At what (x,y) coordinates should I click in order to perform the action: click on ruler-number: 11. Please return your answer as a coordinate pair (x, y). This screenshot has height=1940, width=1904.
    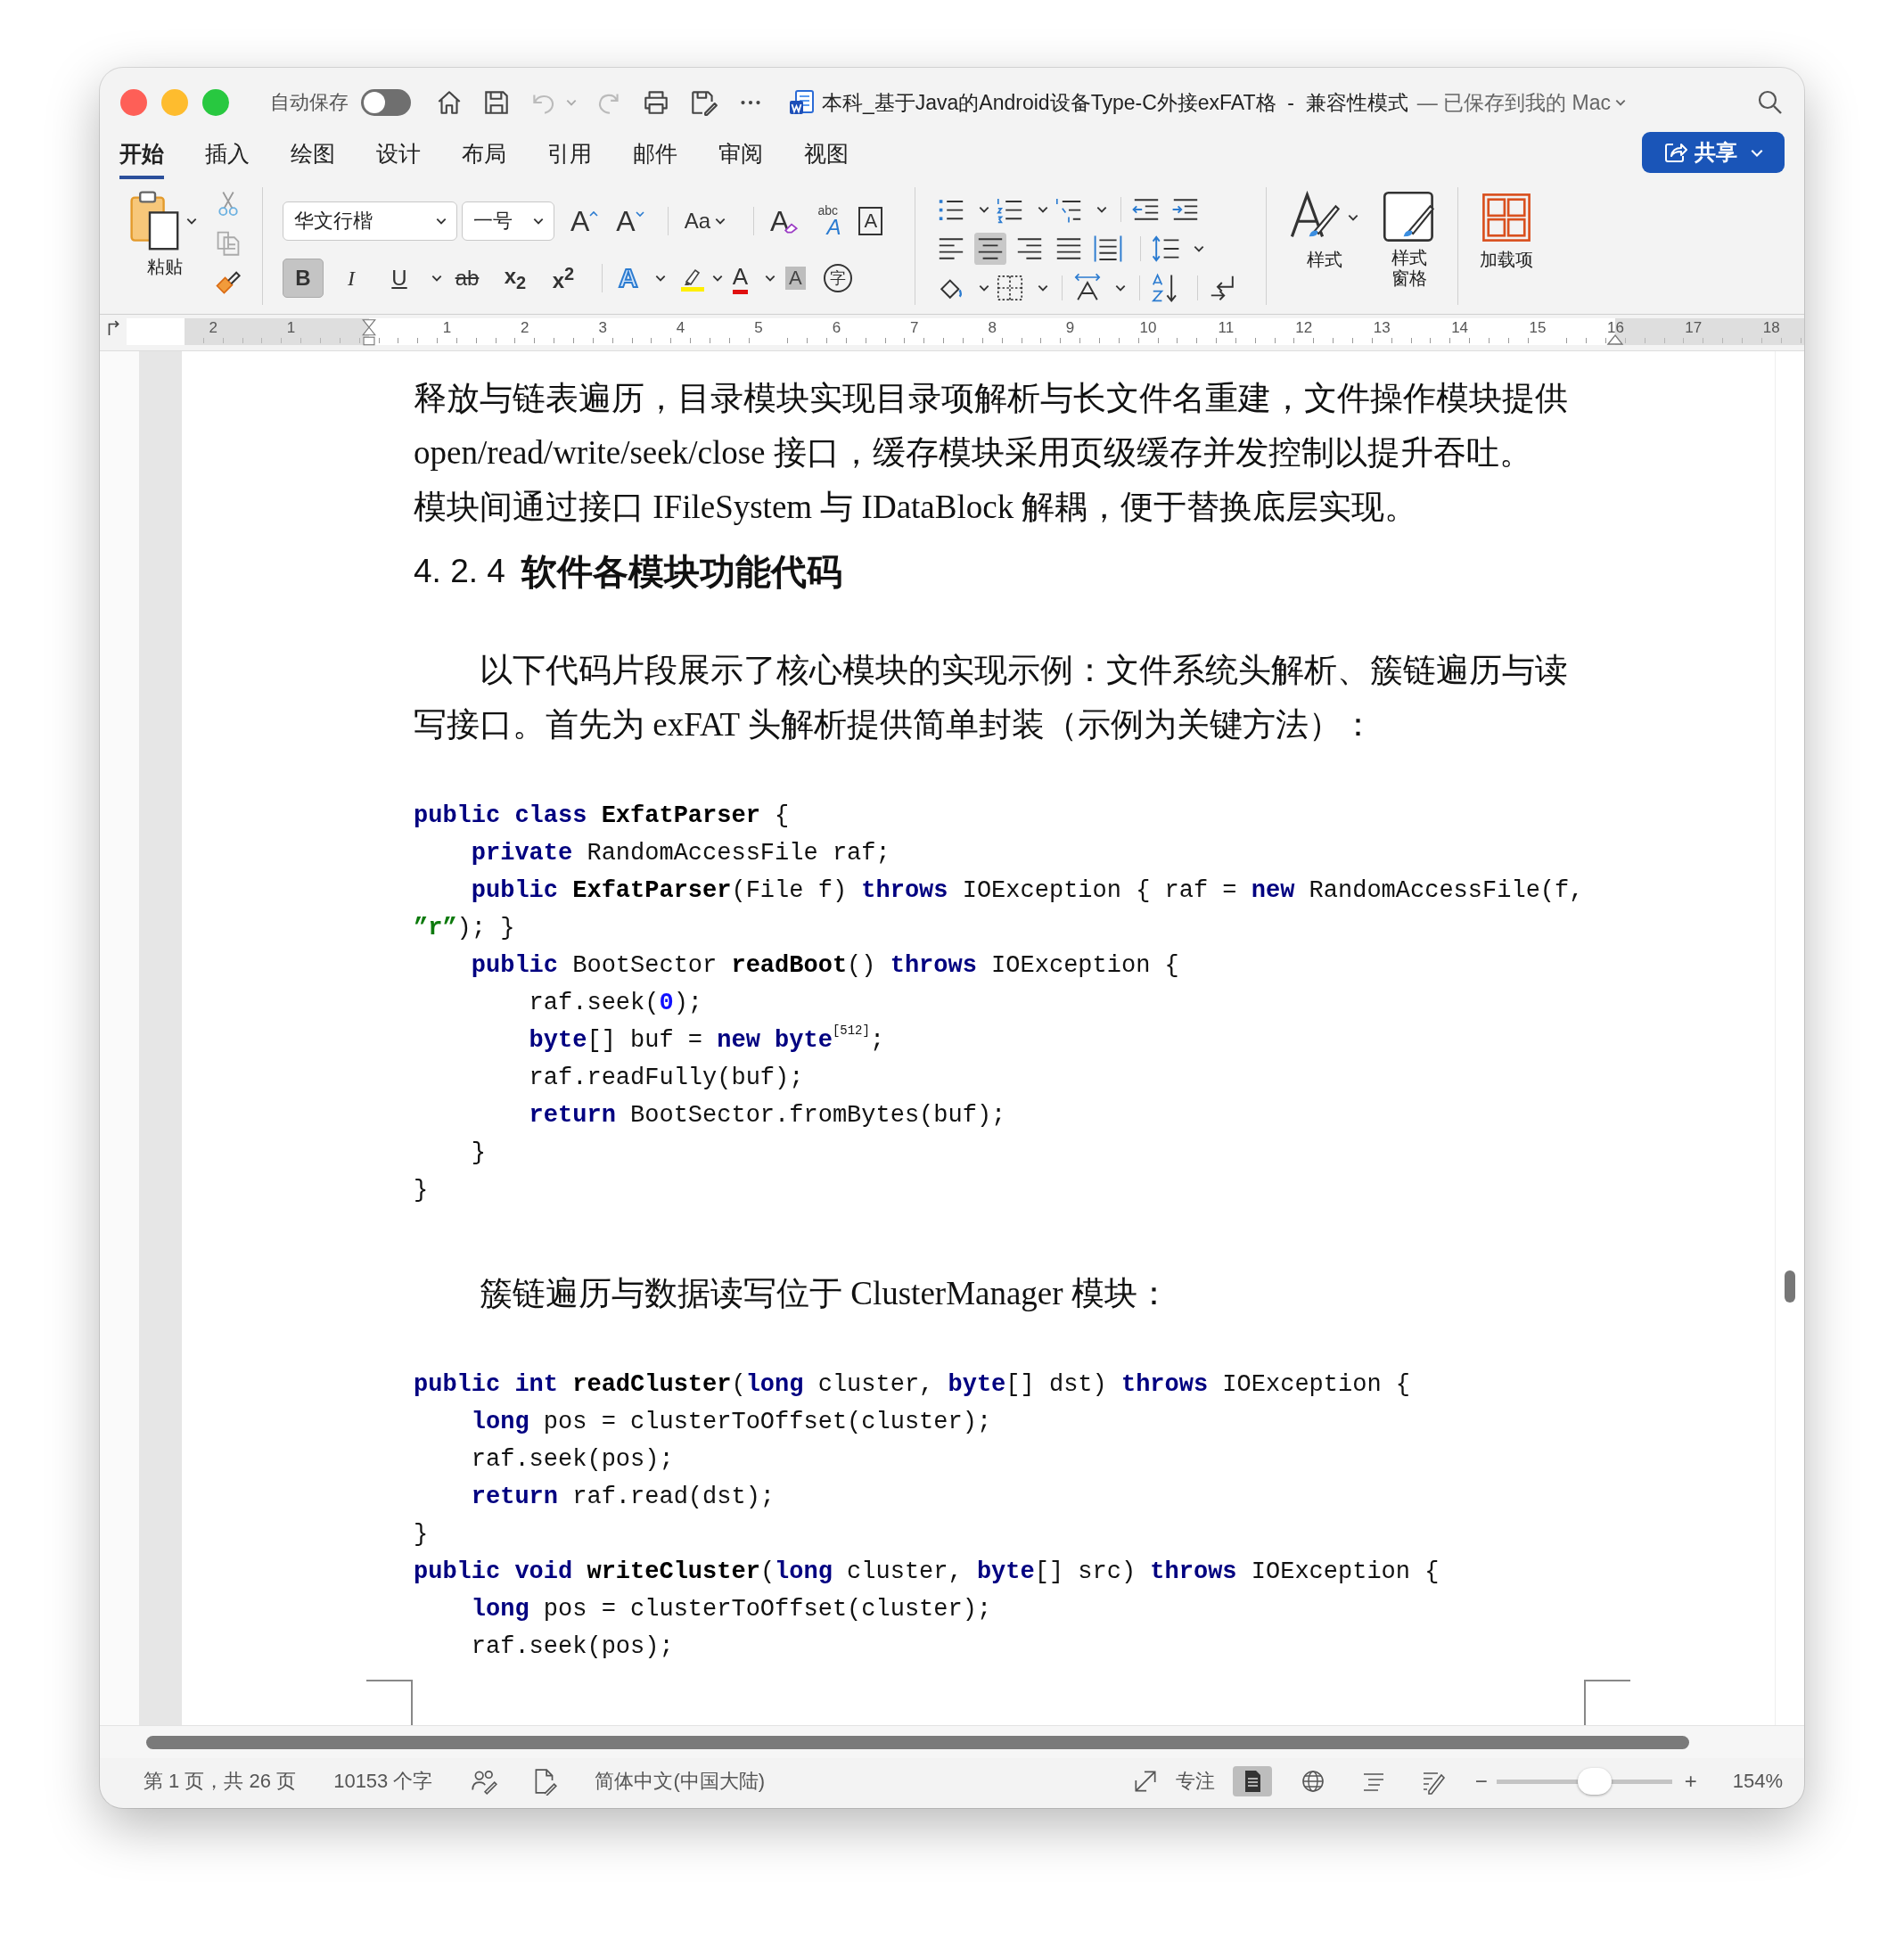
    Looking at the image, I should click on (1226, 328).